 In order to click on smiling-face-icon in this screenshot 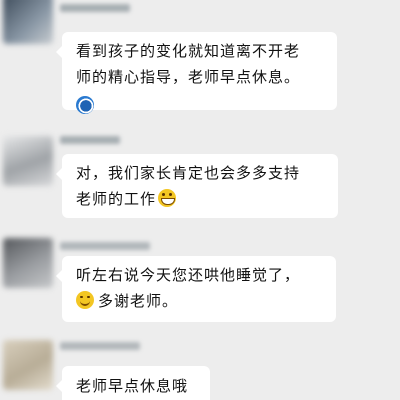, I will do `click(85, 300)`.